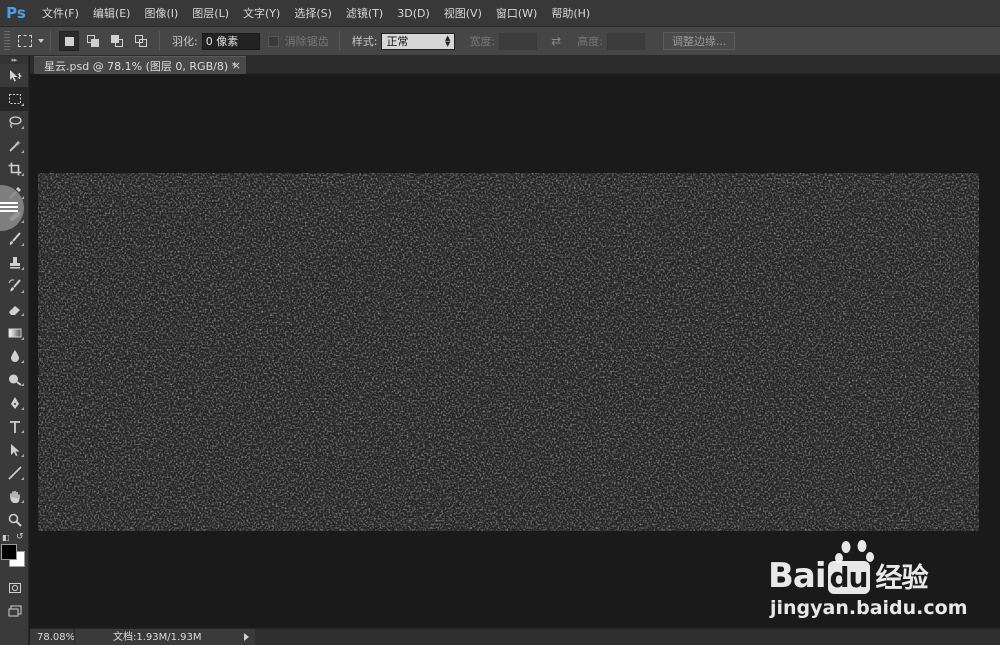 Image resolution: width=1000 pixels, height=645 pixels. I want to click on rect-marquee-tool, so click(14, 99).